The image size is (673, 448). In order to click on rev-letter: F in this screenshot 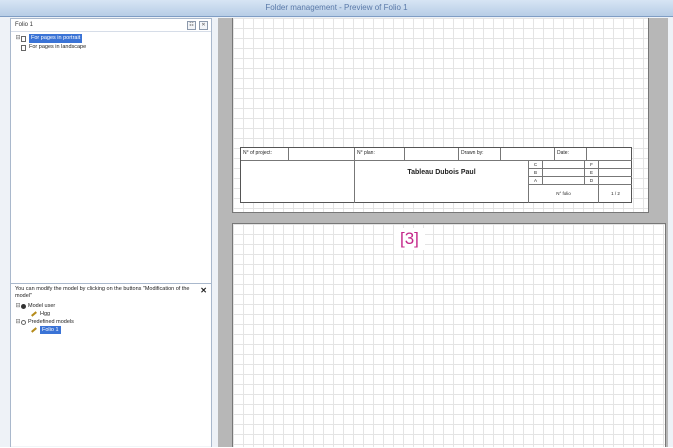, I will do `click(592, 165)`.